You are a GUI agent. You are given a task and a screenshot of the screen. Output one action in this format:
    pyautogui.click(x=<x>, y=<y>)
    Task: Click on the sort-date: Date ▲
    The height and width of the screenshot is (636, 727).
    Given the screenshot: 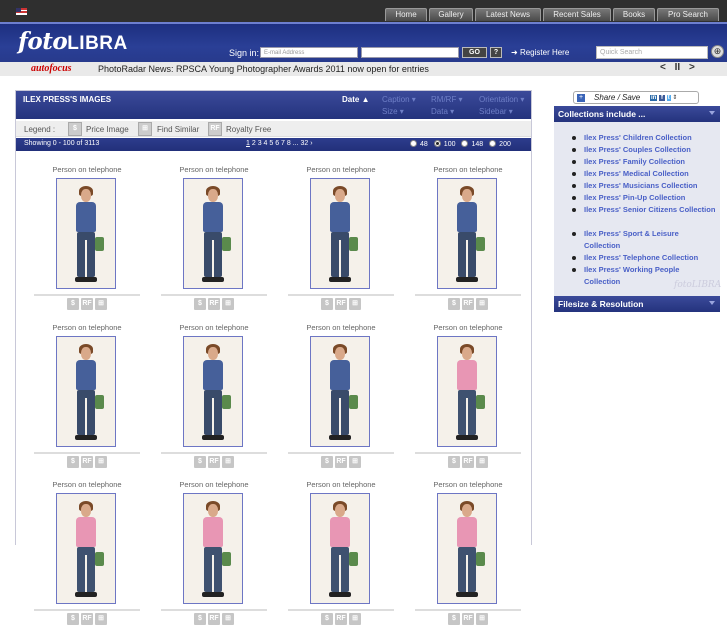 What is the action you would take?
    pyautogui.click(x=355, y=99)
    